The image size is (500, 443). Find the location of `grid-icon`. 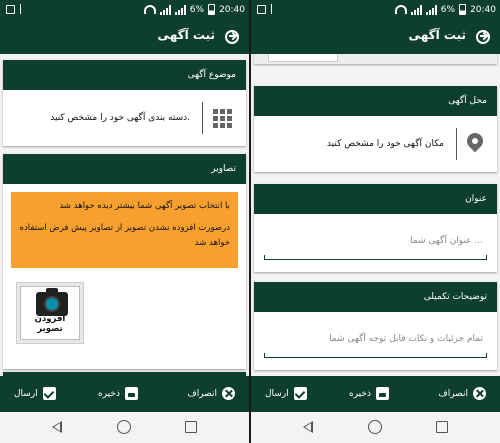

grid-icon is located at coordinates (222, 118).